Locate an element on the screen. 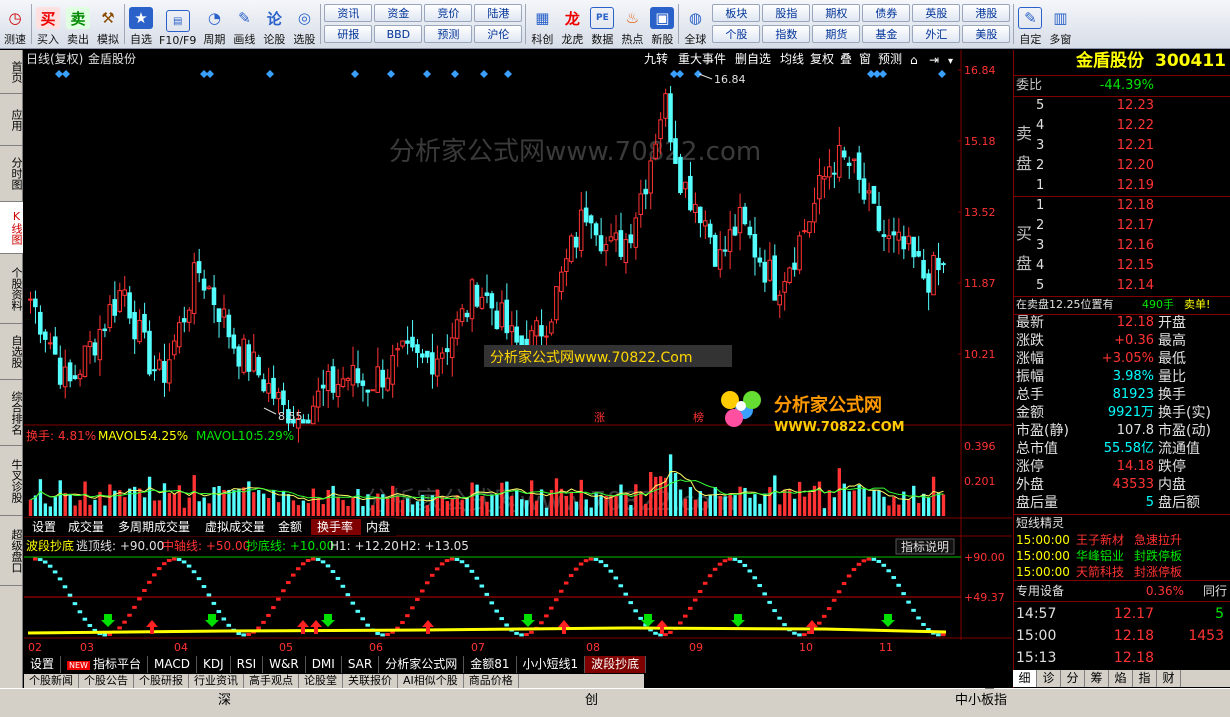 This screenshot has height=717, width=1230. info-tab-reports: 个股研报 is located at coordinates (161, 681).